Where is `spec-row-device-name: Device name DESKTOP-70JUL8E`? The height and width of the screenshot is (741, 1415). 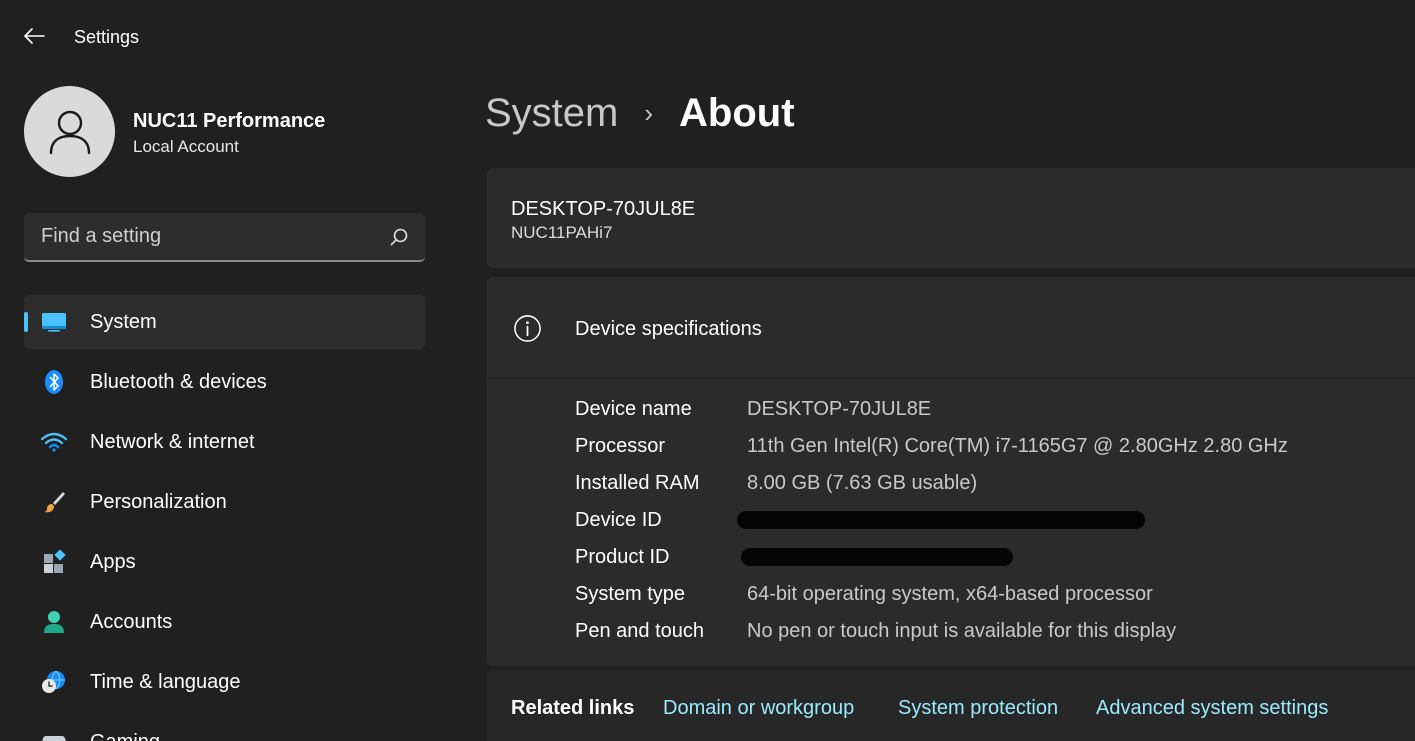 spec-row-device-name: Device name DESKTOP-70JUL8E is located at coordinates (985, 416).